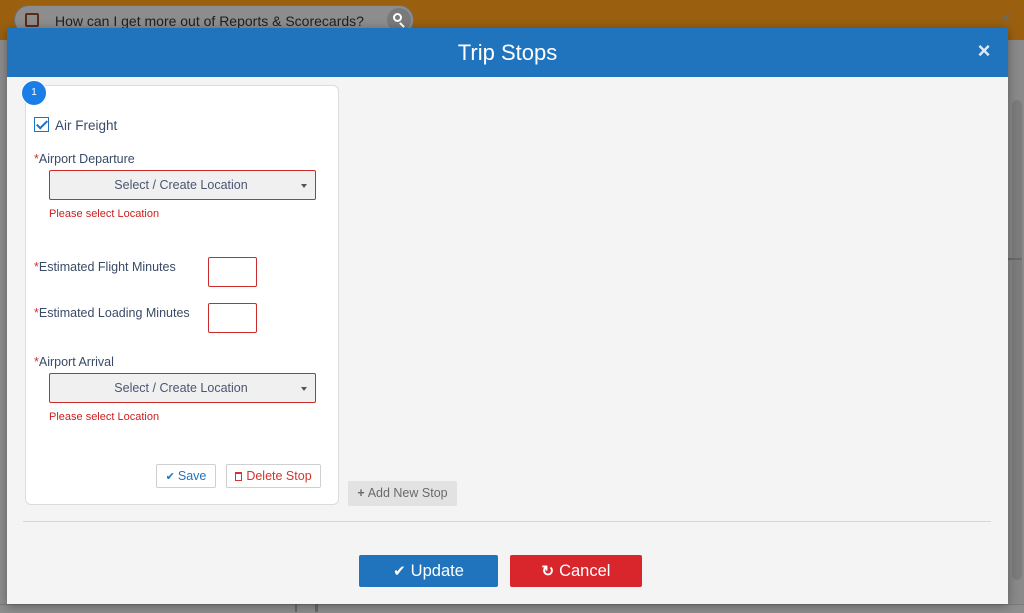 This screenshot has height=613, width=1024. I want to click on air-freight-checkbox, so click(41, 124).